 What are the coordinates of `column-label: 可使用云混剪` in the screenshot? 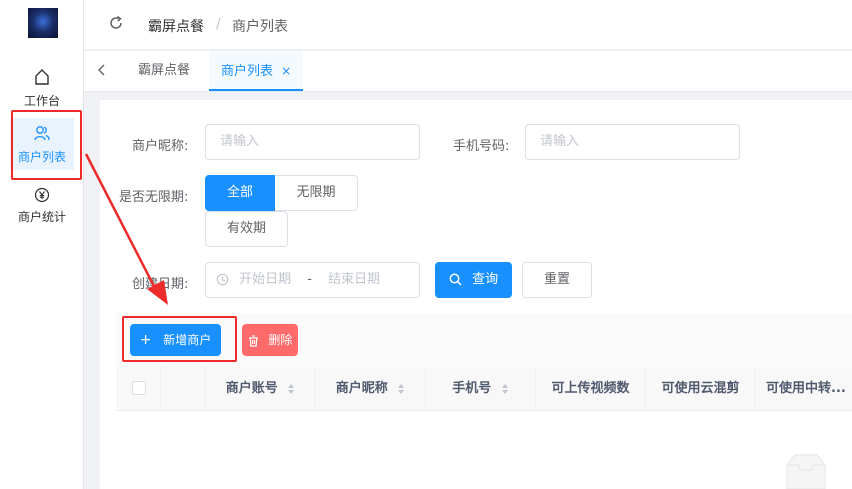 It's located at (700, 388).